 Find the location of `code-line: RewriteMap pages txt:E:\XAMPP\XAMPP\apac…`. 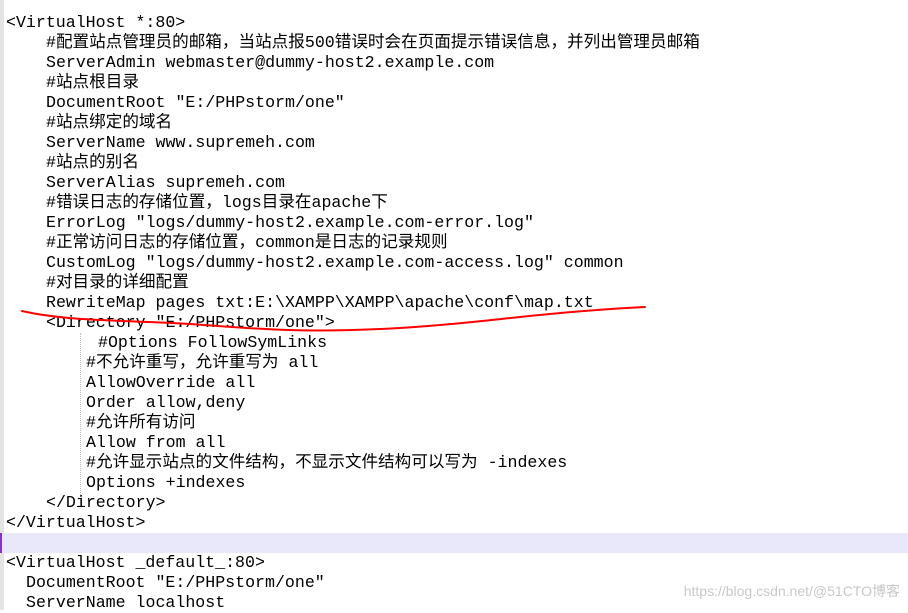

code-line: RewriteMap pages txt:E:\XAMPP\XAMPP\apac… is located at coordinates (457, 303).